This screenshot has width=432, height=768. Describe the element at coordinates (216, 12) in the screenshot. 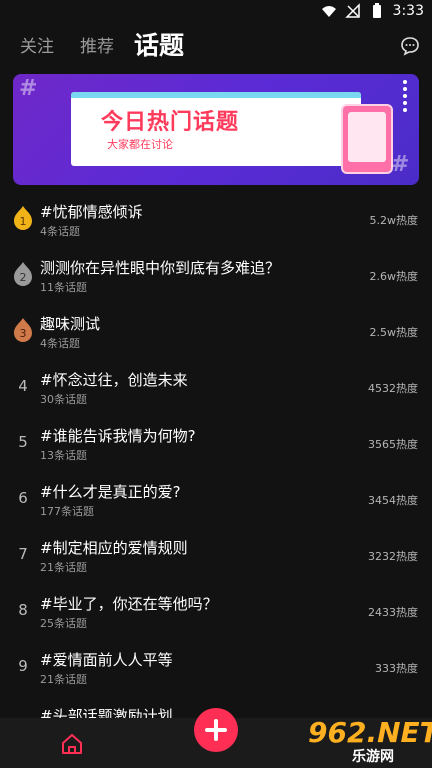

I see `status-bar: 3:33` at that location.